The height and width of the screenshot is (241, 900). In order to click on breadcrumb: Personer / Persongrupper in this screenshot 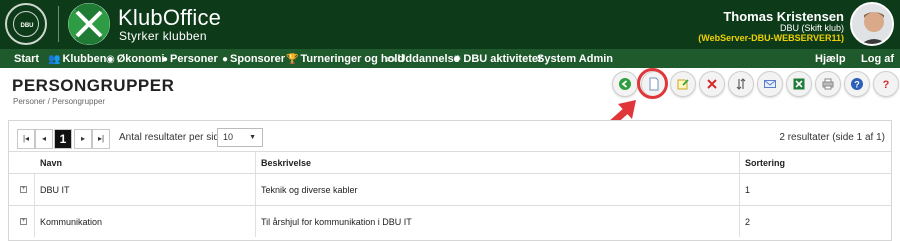, I will do `click(59, 101)`.